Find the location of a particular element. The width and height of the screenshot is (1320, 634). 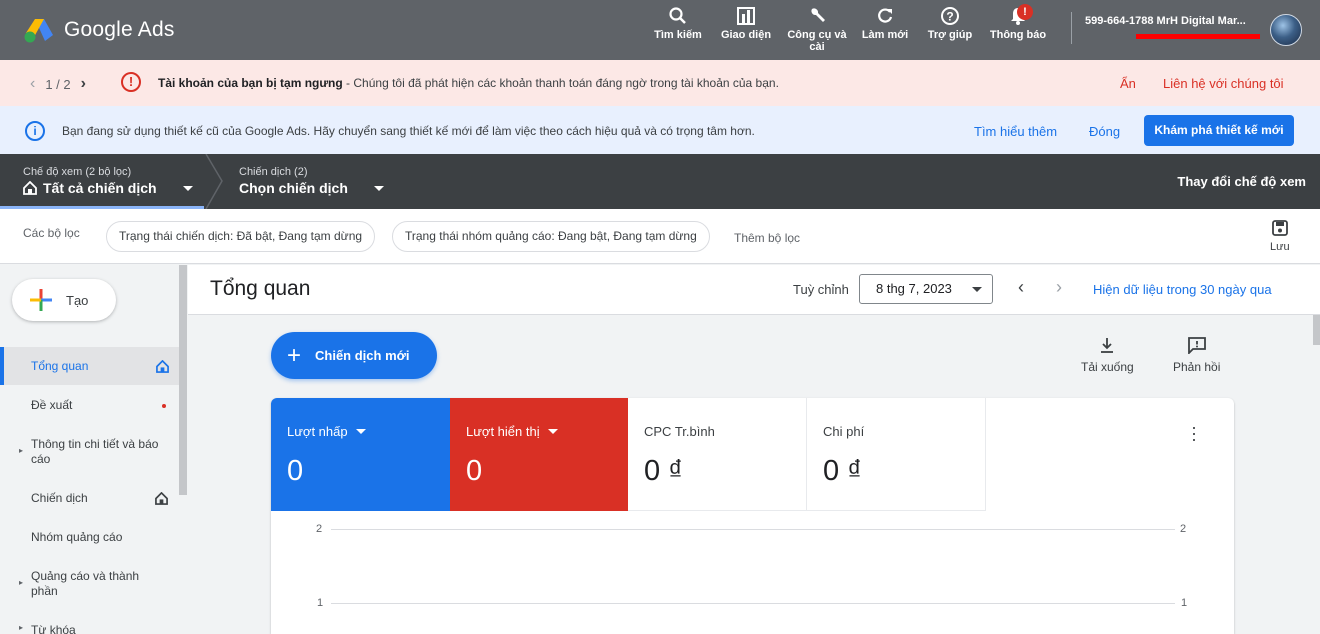

save-icon is located at coordinates (1279, 228).